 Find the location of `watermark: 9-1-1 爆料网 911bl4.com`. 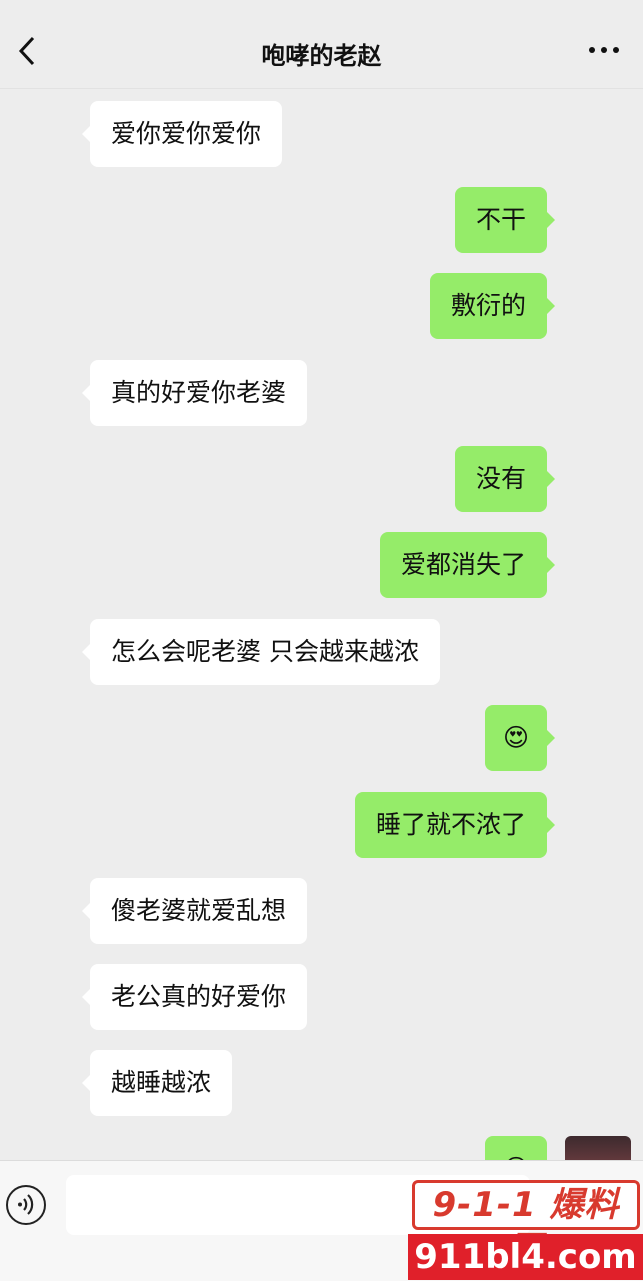

watermark: 9-1-1 爆料网 911bl4.com is located at coordinates (525, 1230).